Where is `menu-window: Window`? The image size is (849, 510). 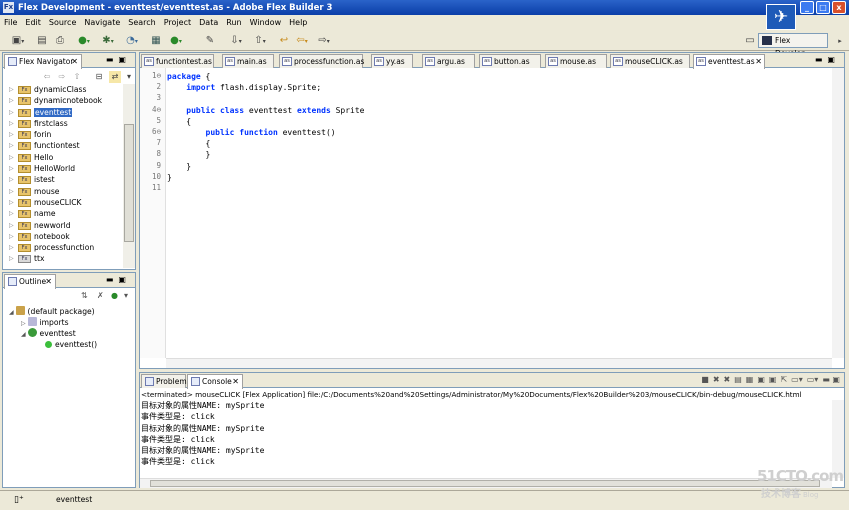 menu-window: Window is located at coordinates (266, 22).